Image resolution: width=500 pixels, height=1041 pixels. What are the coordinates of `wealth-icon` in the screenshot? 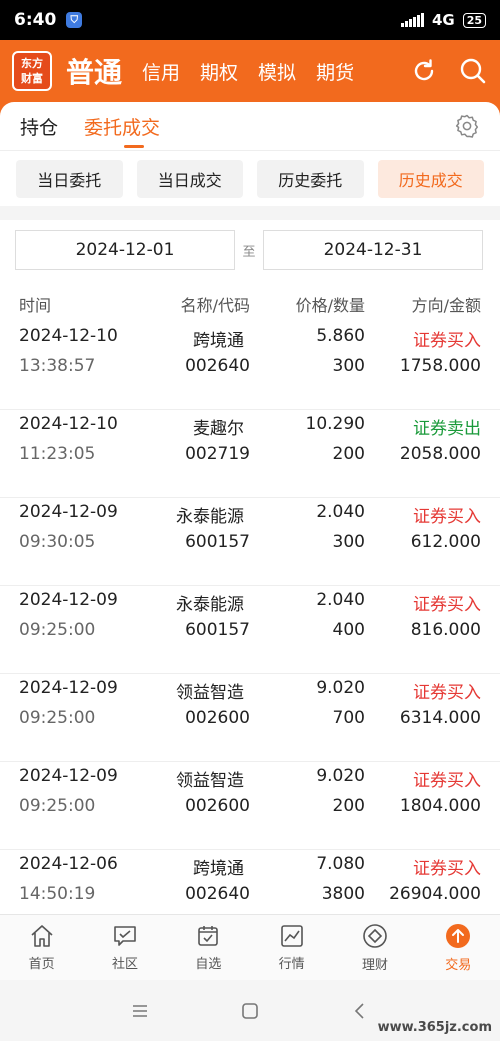 It's located at (375, 936).